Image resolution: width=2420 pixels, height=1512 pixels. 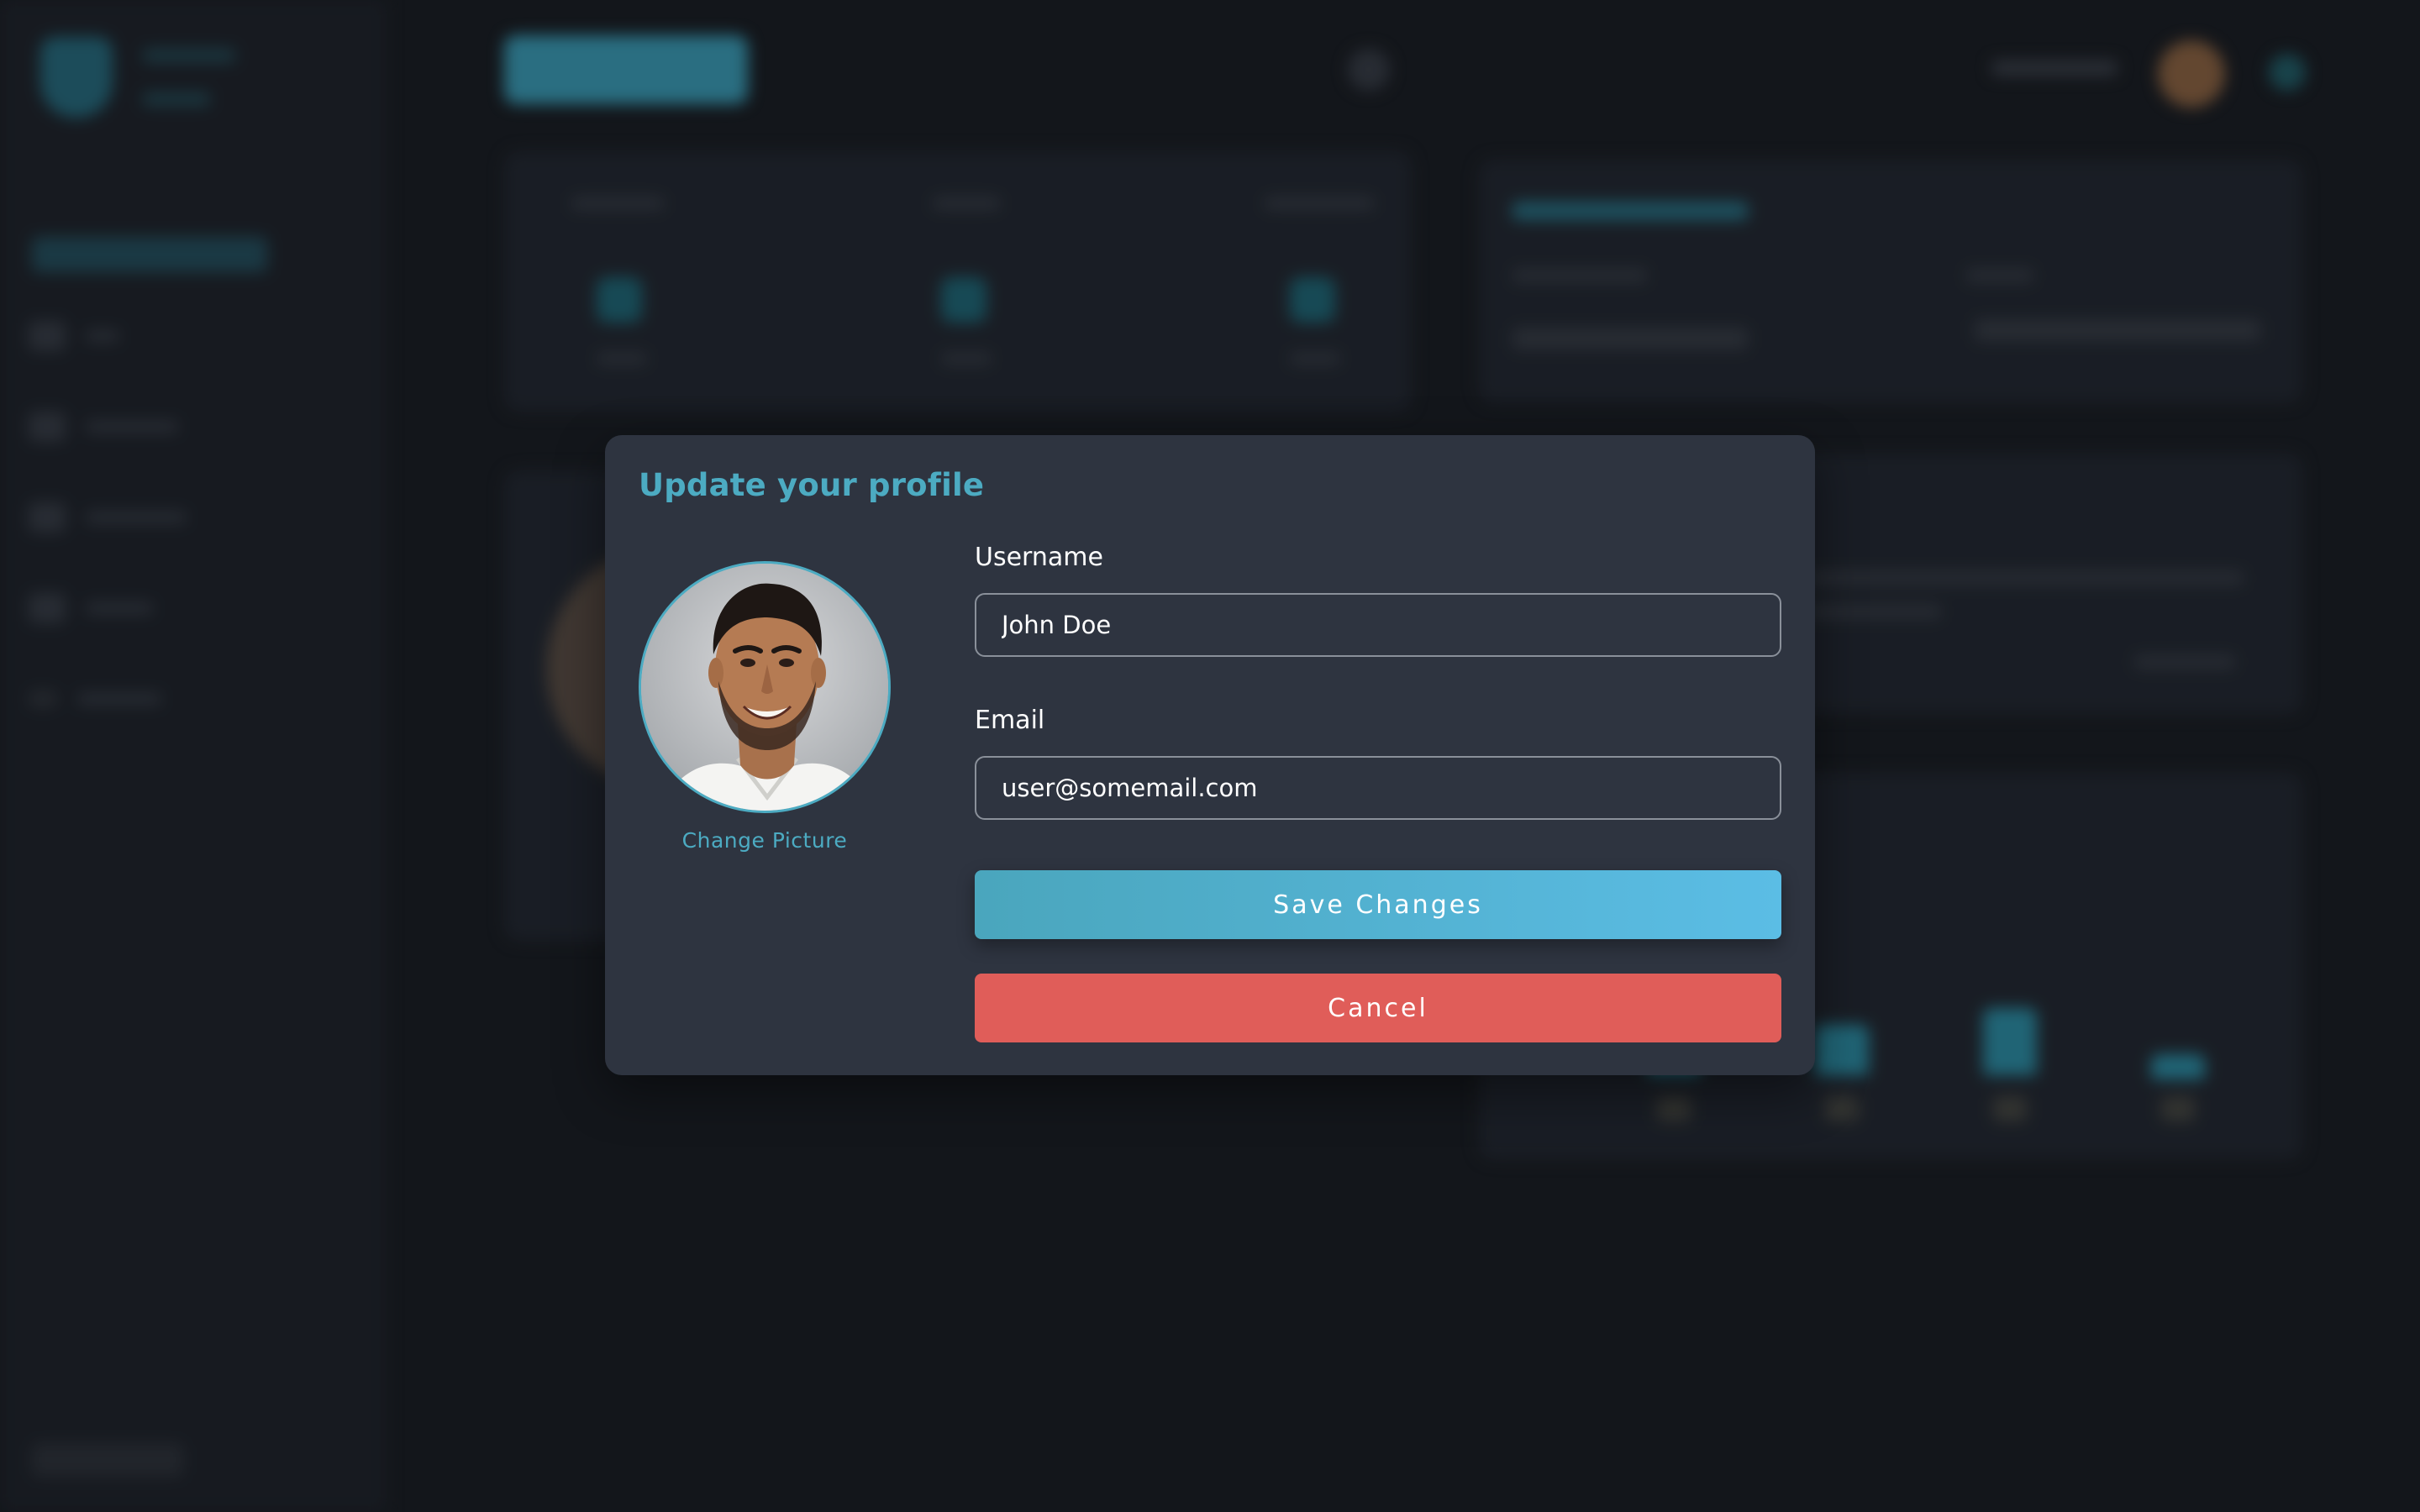 What do you see at coordinates (1378, 1008) in the screenshot?
I see `cancel-button: Cancel` at bounding box center [1378, 1008].